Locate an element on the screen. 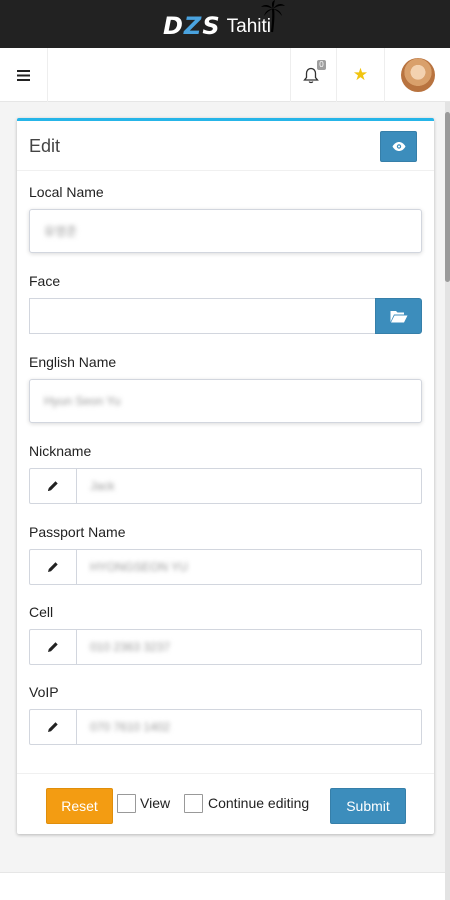 The height and width of the screenshot is (900, 450). star-icon: ★ is located at coordinates (360, 74).